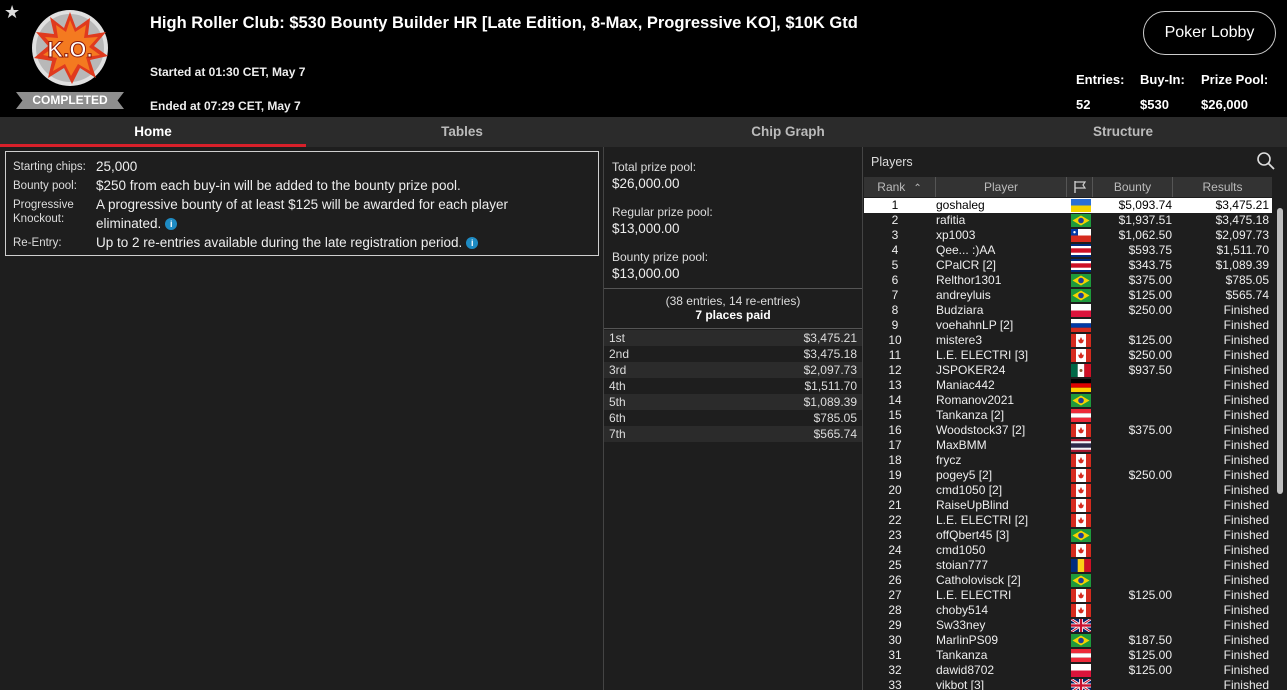  What do you see at coordinates (1068, 505) in the screenshot?
I see `table-row: 21 RaiseUpBlind Finished` at bounding box center [1068, 505].